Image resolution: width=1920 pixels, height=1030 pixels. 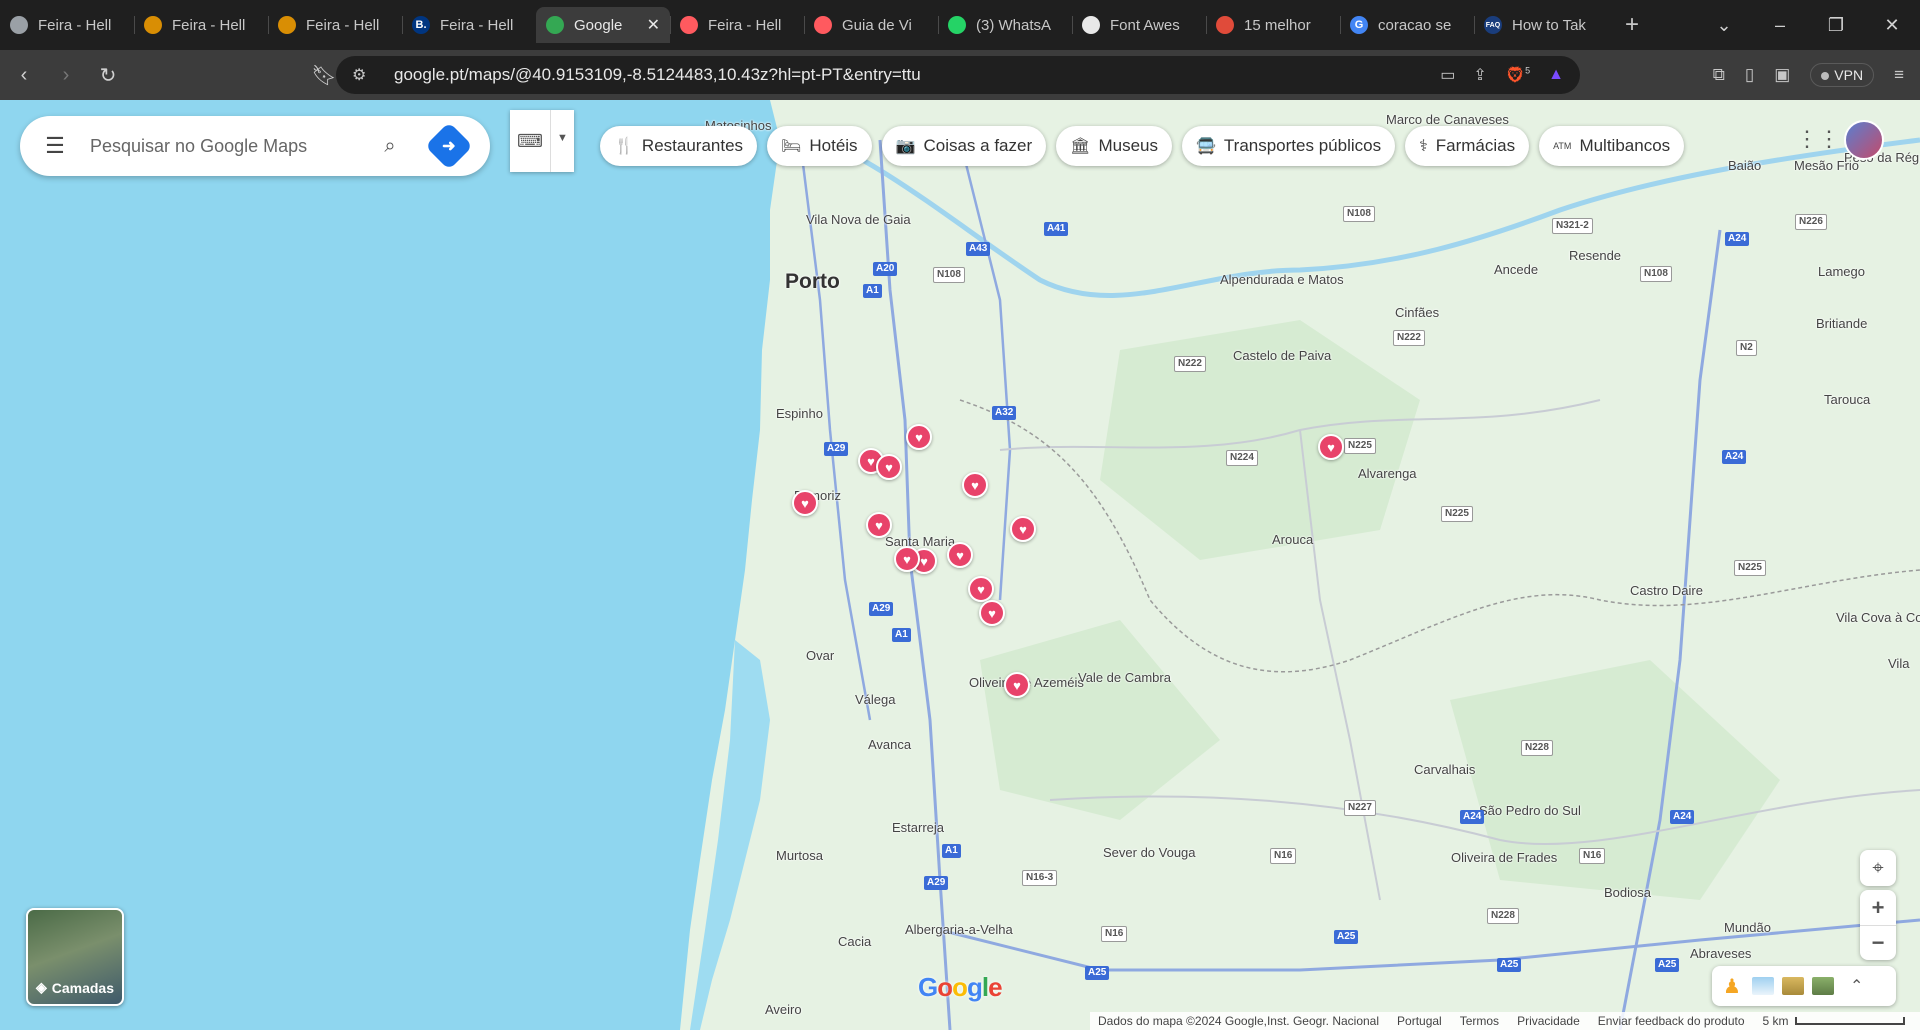 I want to click on place-label: Avanca, so click(x=889, y=744).